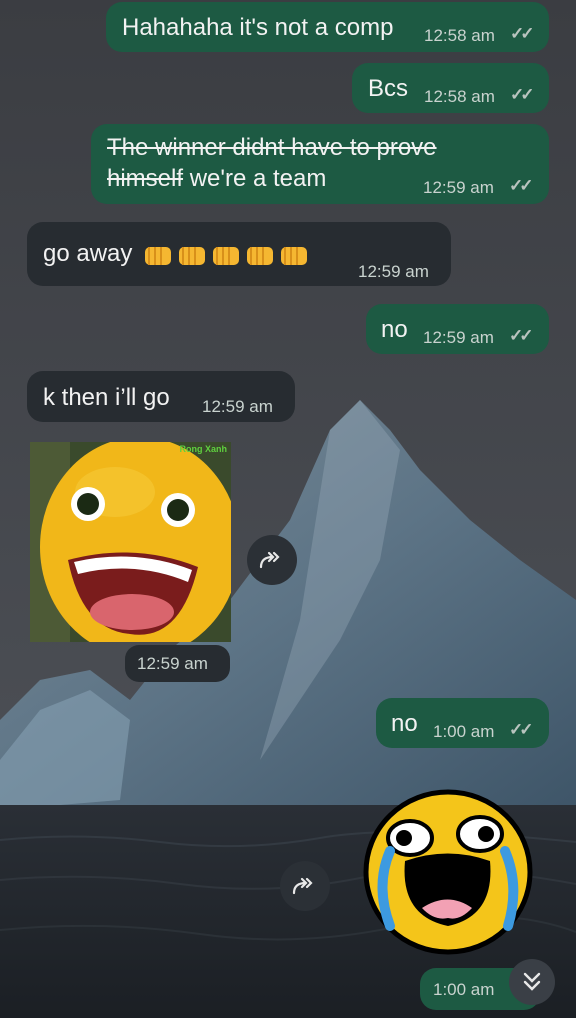 This screenshot has height=1018, width=576. I want to click on message-bubble-outgoing: no 1:00 am ✓✓, so click(462, 723).